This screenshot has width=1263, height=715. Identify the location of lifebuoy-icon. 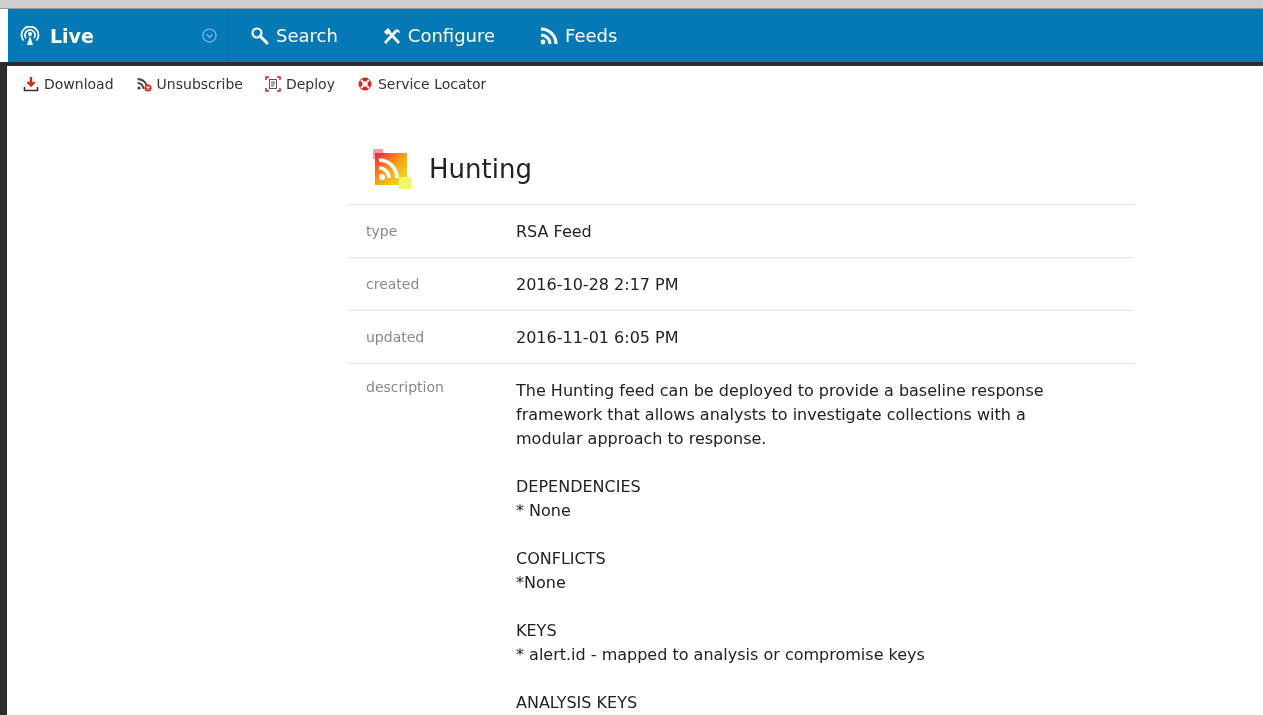
(364, 84).